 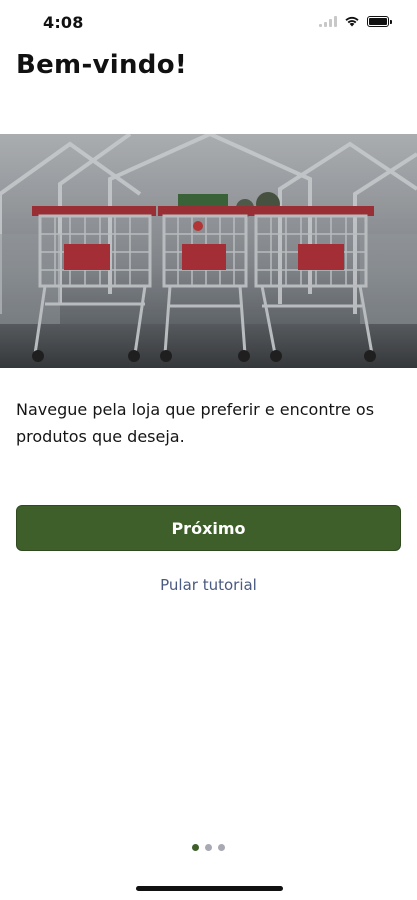 I want to click on signal-icon, so click(x=328, y=21).